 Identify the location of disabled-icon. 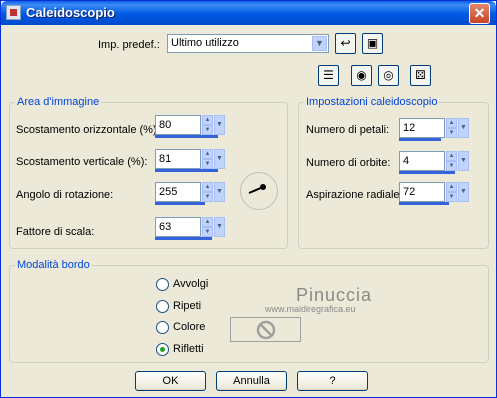
(266, 330).